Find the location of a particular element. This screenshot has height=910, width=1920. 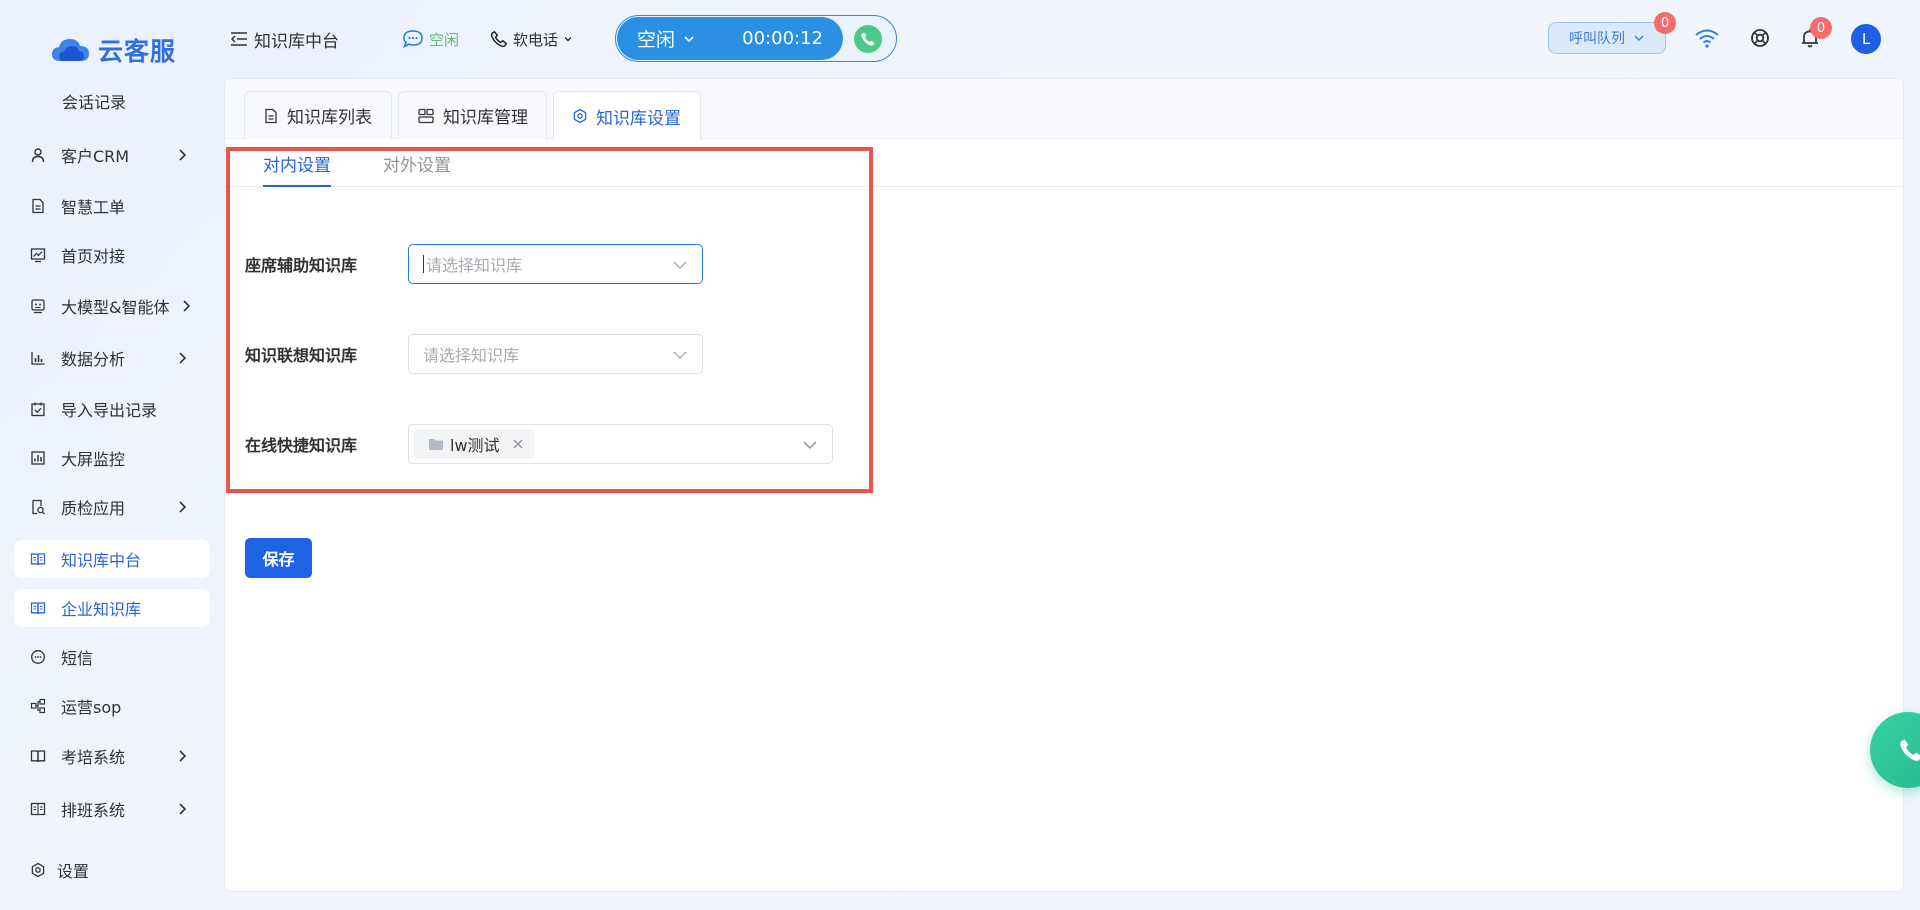

sidebar-item-label: 导入导出记录 is located at coordinates (109, 410).